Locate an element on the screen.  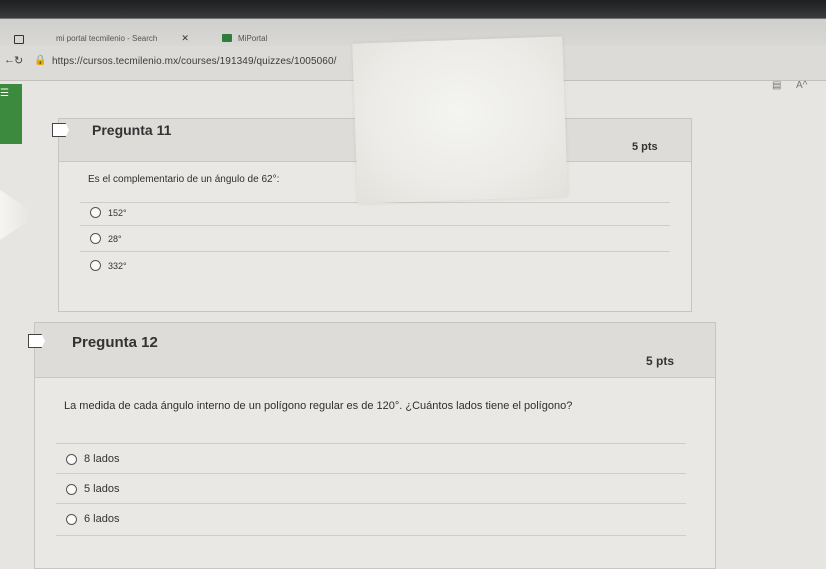
lock-icon: 🔒 is located at coordinates (40, 60).